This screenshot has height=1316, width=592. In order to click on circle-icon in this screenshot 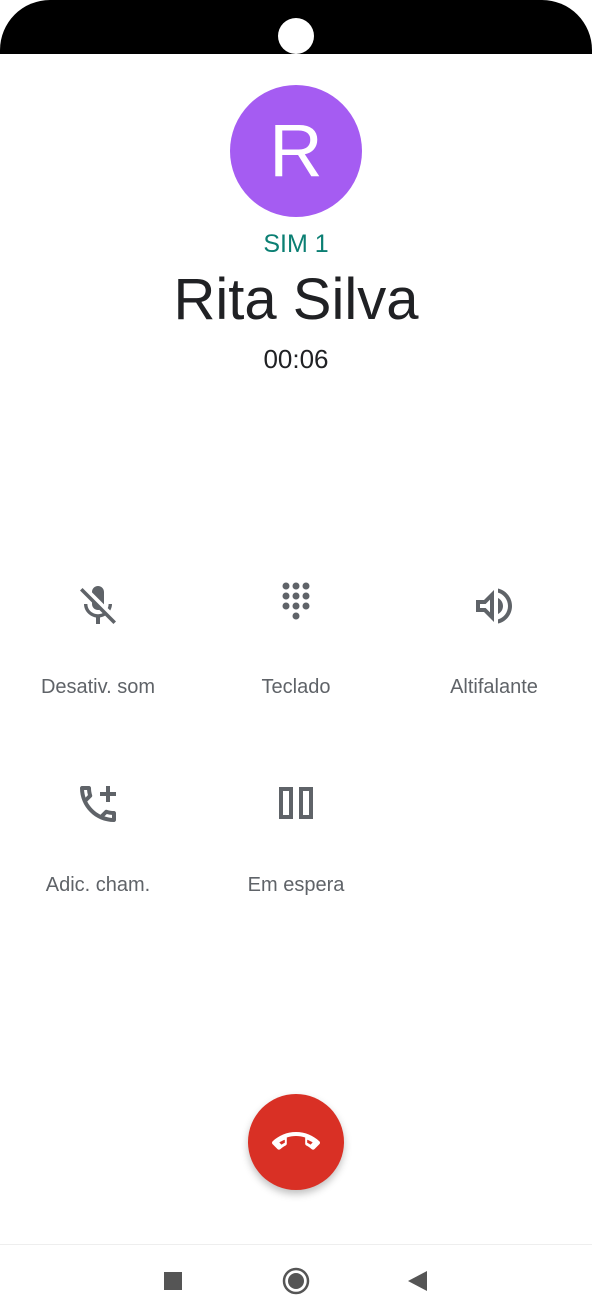, I will do `click(296, 1281)`.